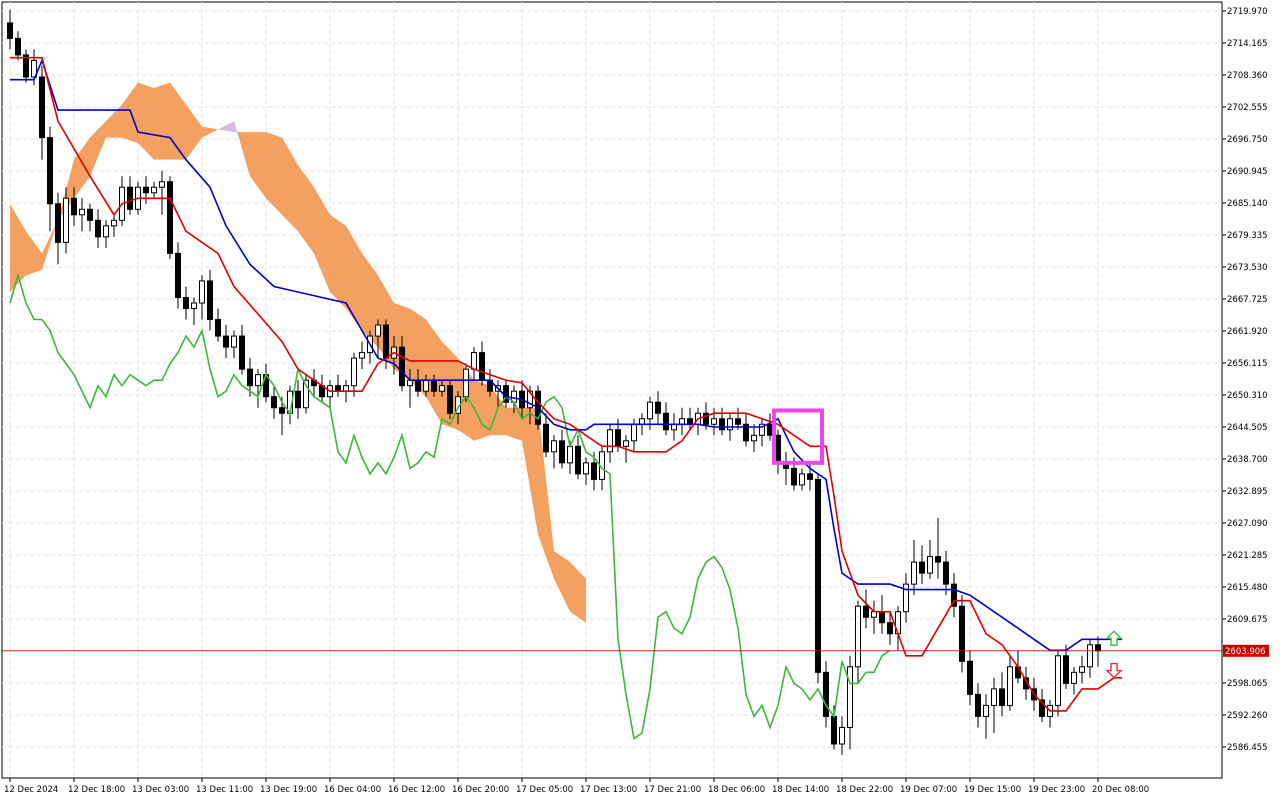  Describe the element at coordinates (1247, 684) in the screenshot. I see `y-tick-label: 2598.065` at that location.